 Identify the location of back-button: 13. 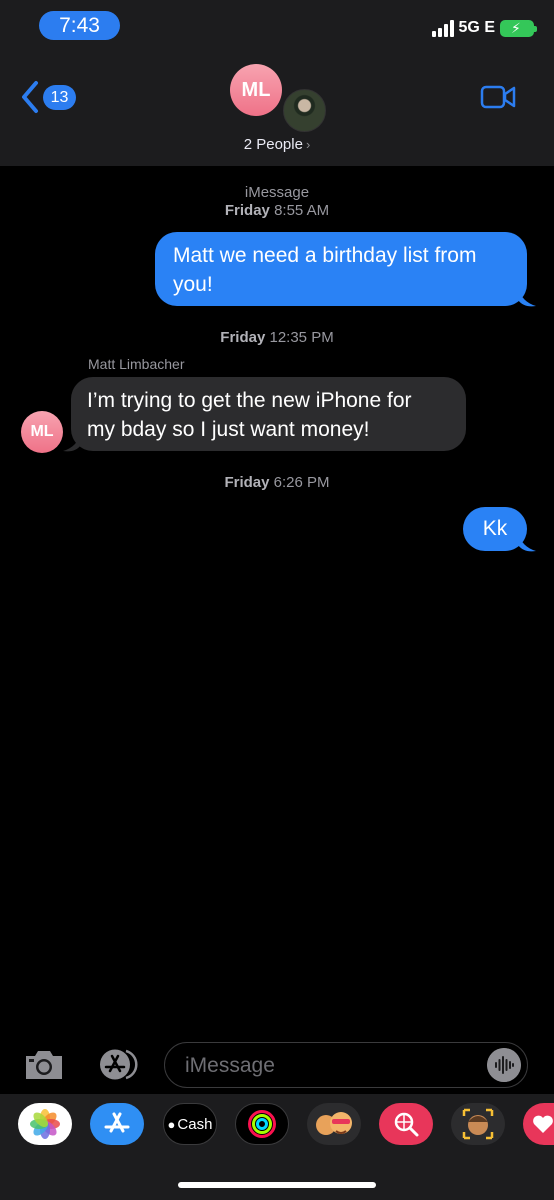
(48, 97).